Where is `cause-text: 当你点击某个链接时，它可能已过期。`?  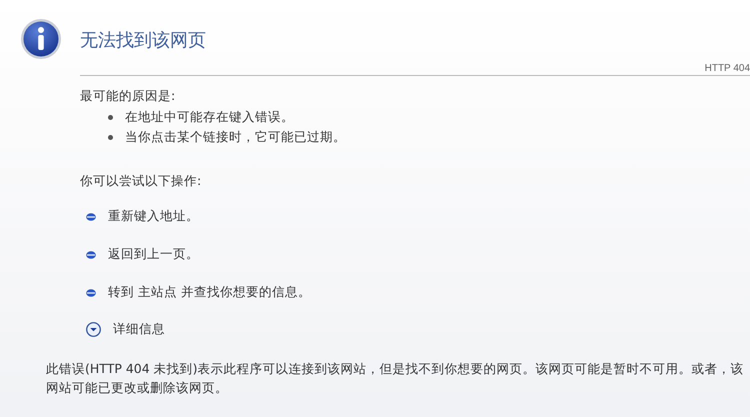
cause-text: 当你点击某个链接时，它可能已过期。 is located at coordinates (235, 137).